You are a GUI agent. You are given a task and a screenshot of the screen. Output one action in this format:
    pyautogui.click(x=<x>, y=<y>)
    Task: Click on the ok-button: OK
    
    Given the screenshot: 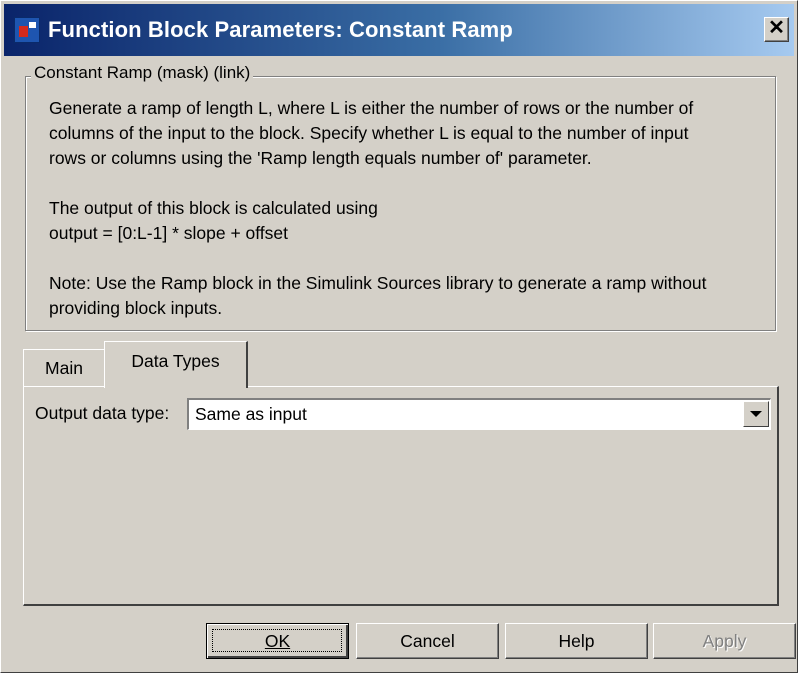 What is the action you would take?
    pyautogui.click(x=277, y=641)
    